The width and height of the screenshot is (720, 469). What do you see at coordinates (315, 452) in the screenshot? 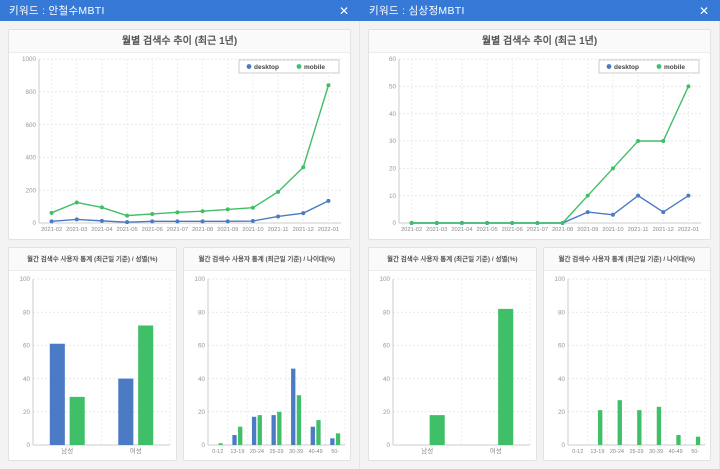
I see `svg-text: 40-49` at bounding box center [315, 452].